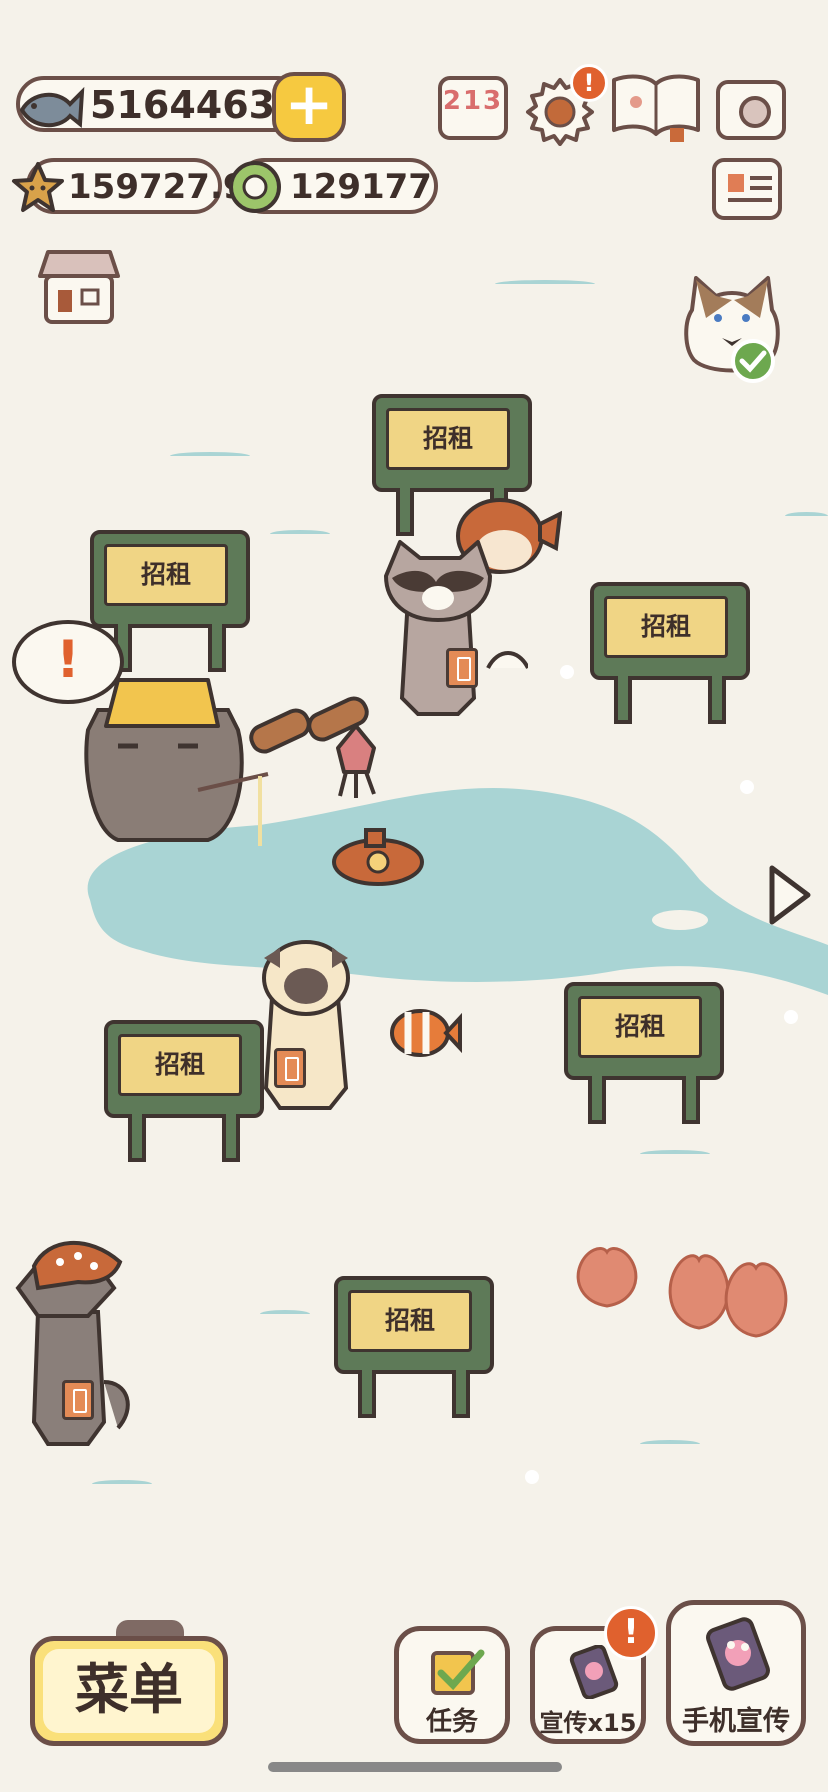 This screenshot has width=828, height=1792. I want to click on task-checklist-icon, so click(458, 1672).